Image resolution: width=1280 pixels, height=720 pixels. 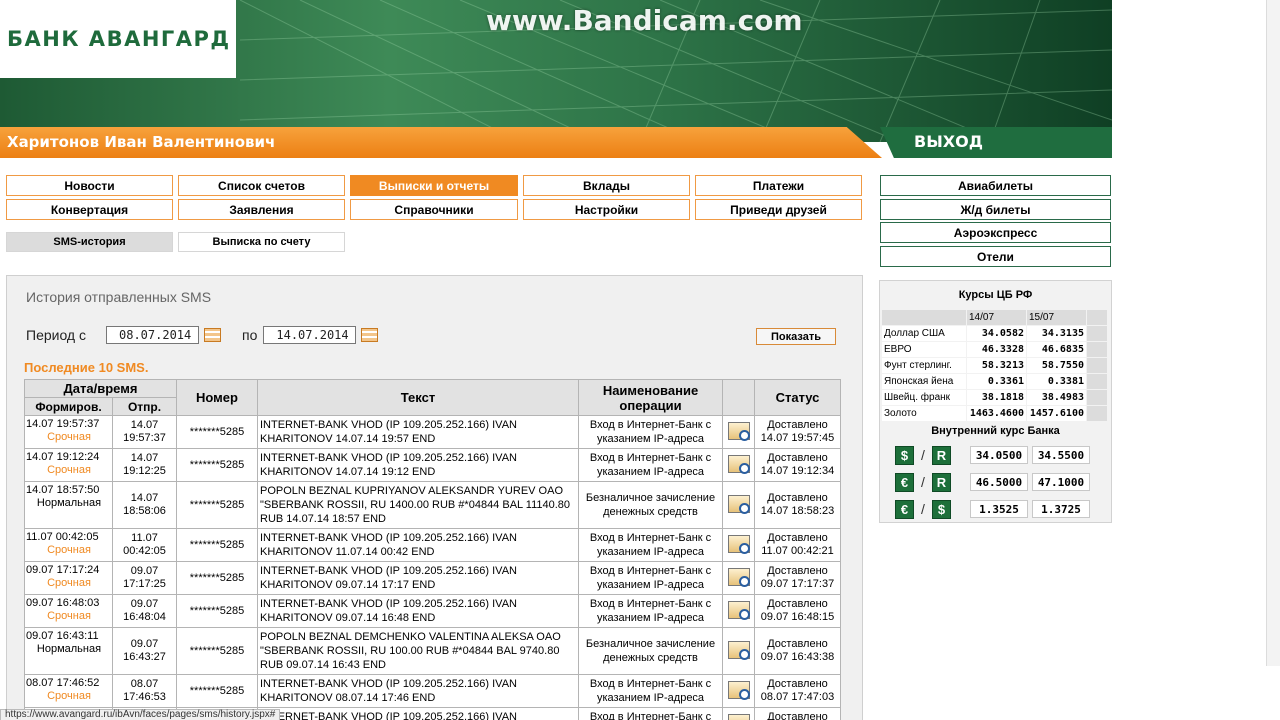 I want to click on user-name: Харитонов Иван Валентинович, so click(x=141, y=142).